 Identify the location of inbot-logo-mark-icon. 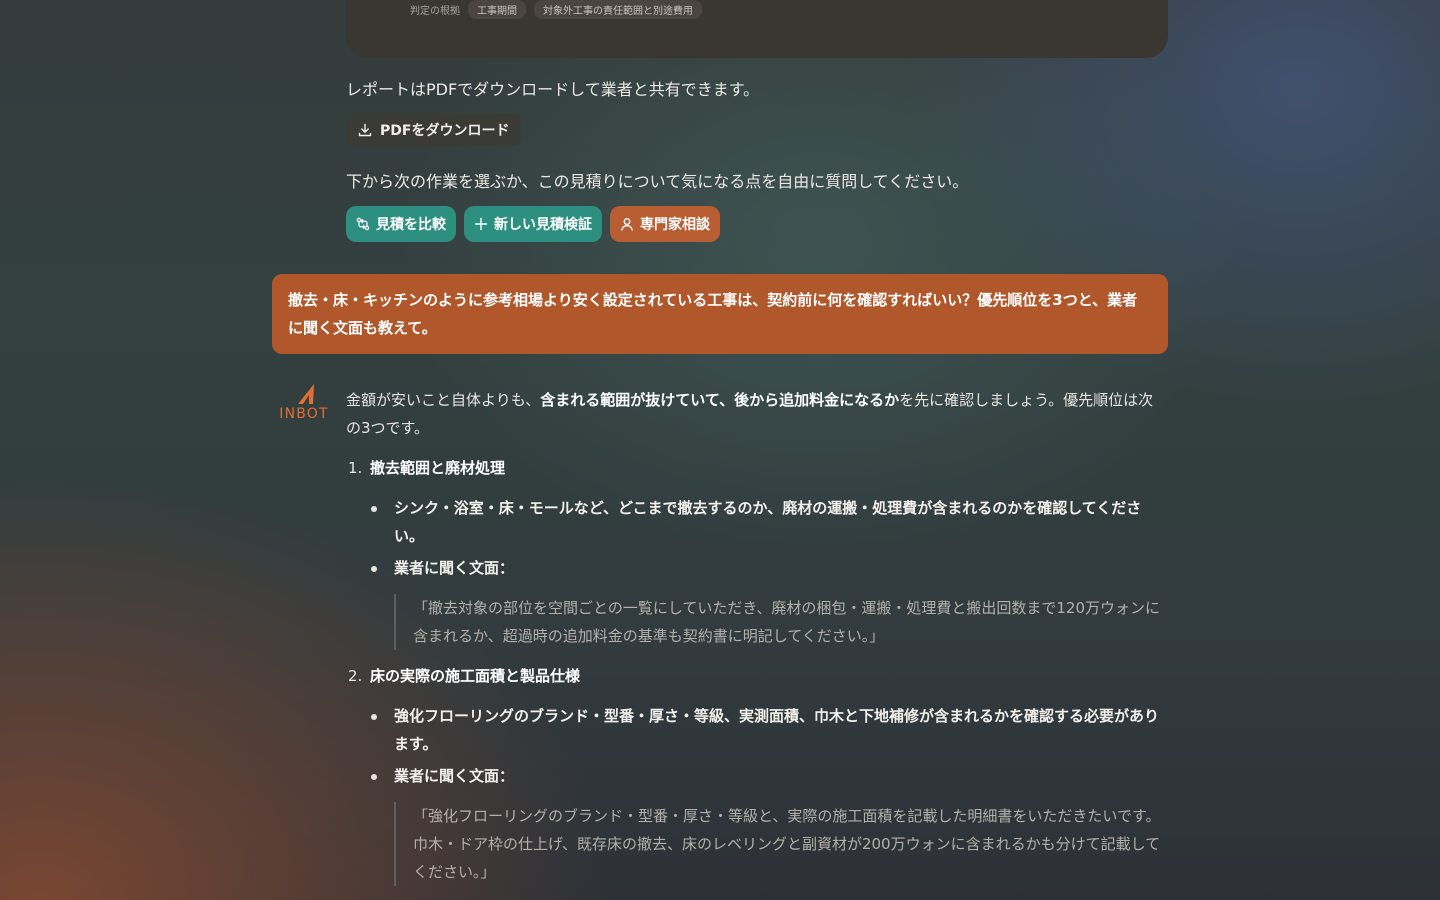
(306, 394).